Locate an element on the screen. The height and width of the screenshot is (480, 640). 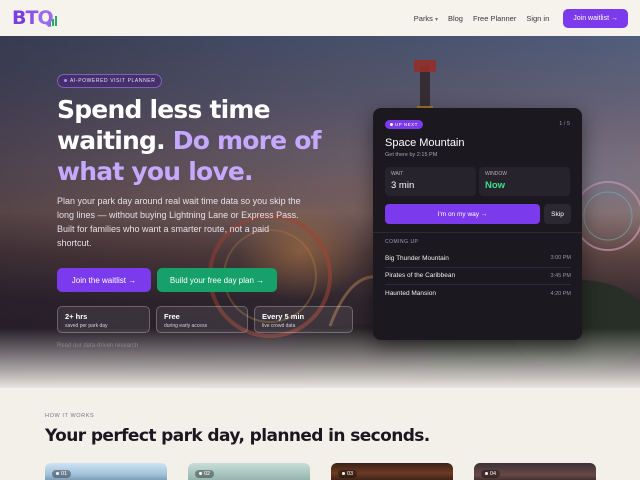
stat-label: during early access is located at coordinates (186, 326).